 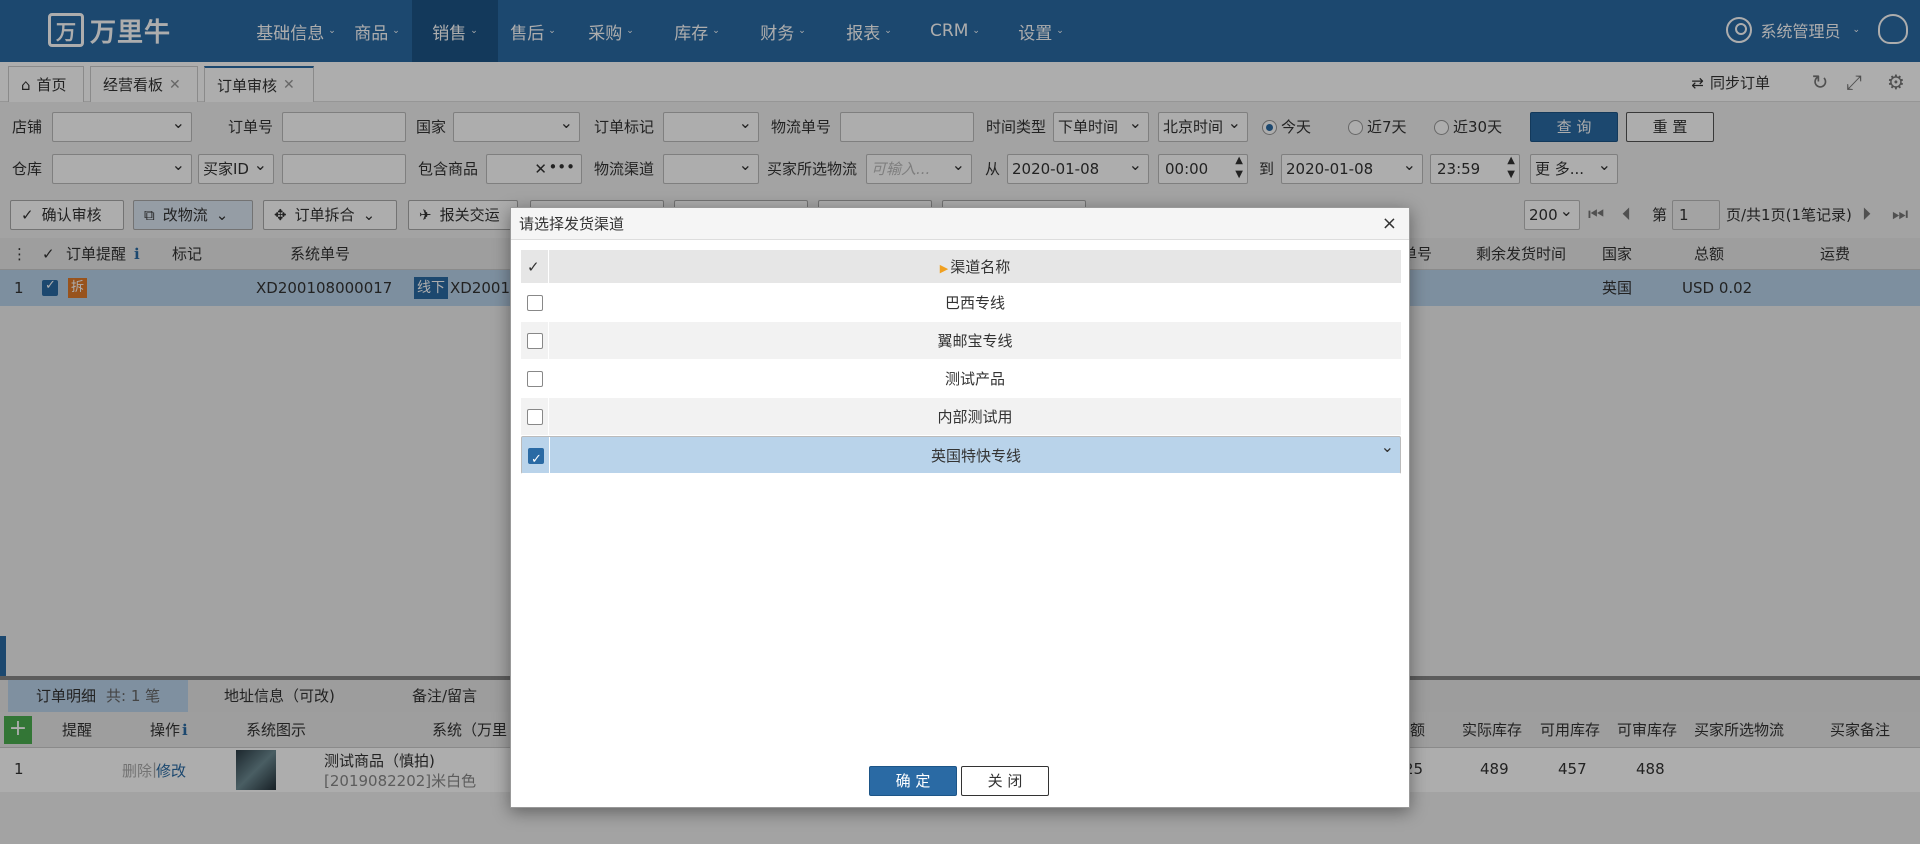 I want to click on channel-row: 翼邮宝专线, so click(x=961, y=341).